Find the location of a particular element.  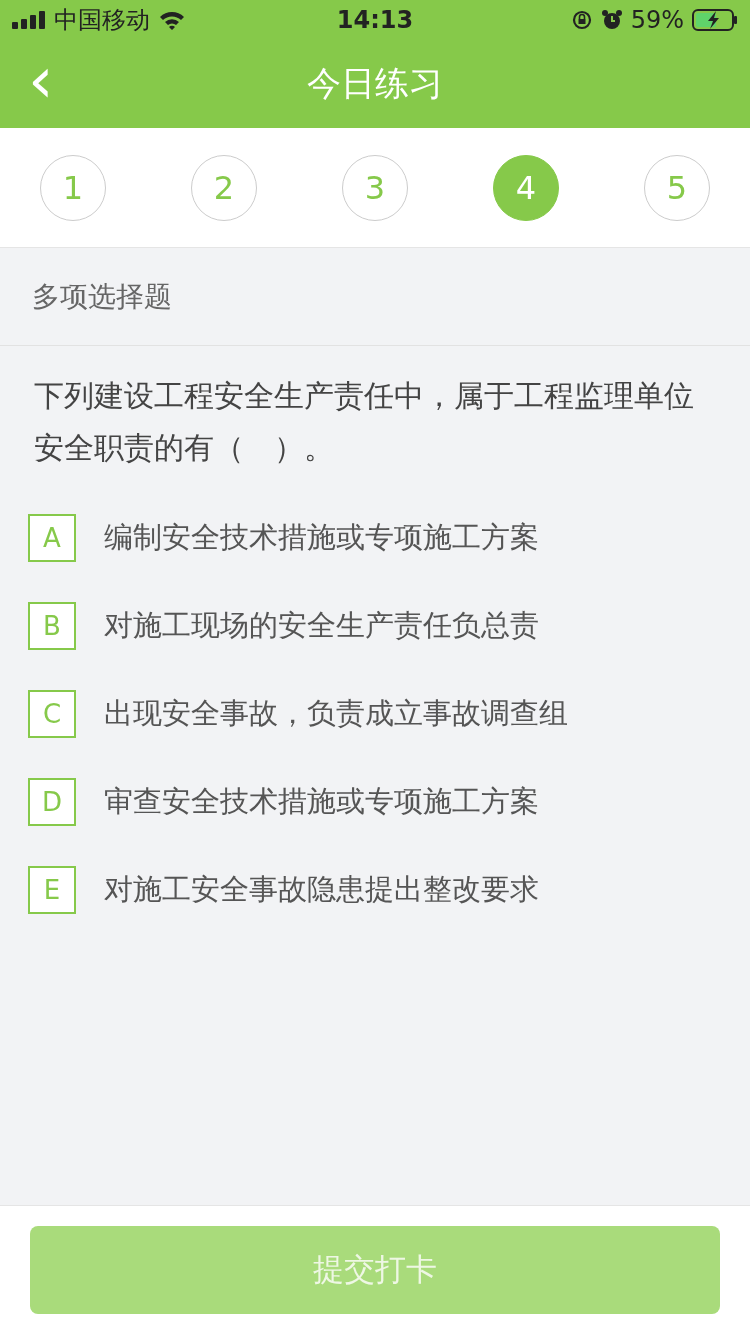

battery-percent: 59% is located at coordinates (657, 20).